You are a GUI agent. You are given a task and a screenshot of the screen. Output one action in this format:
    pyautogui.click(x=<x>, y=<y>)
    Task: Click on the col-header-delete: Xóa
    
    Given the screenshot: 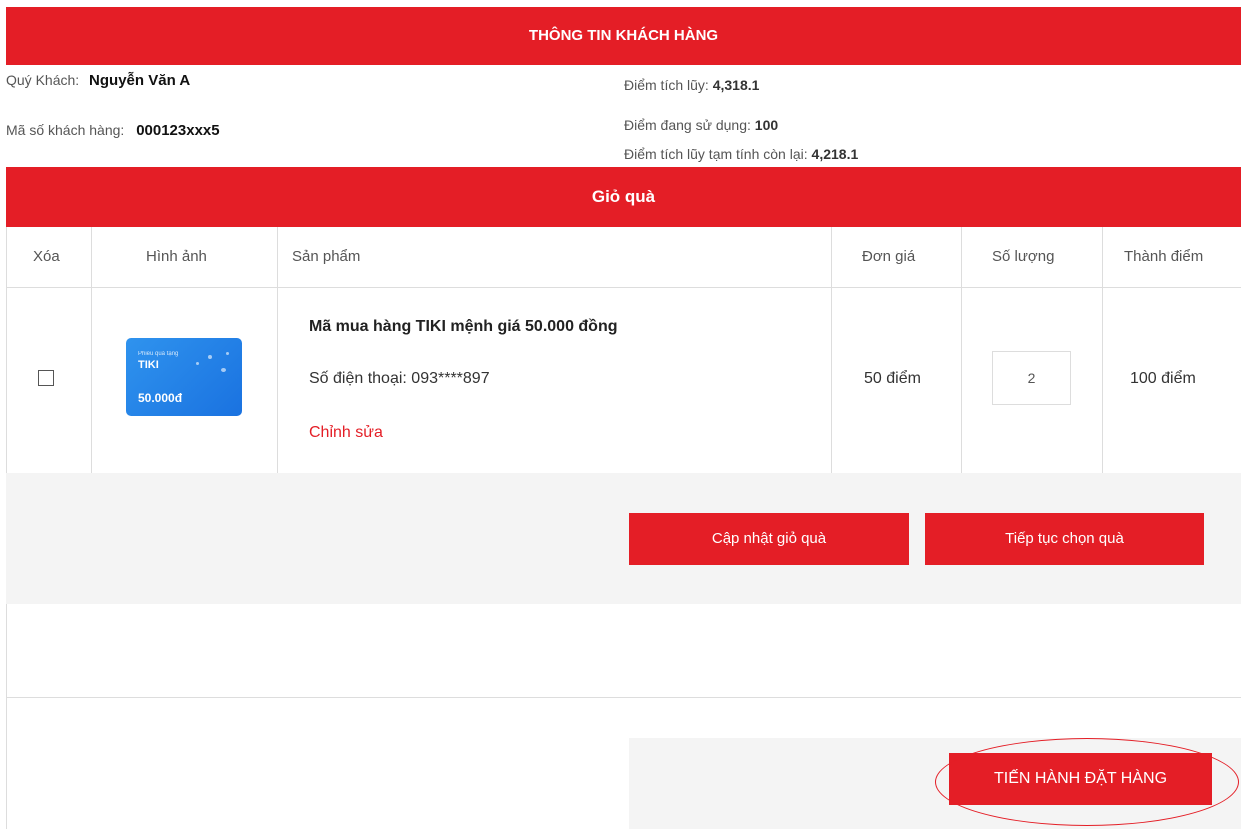 What is the action you would take?
    pyautogui.click(x=46, y=256)
    